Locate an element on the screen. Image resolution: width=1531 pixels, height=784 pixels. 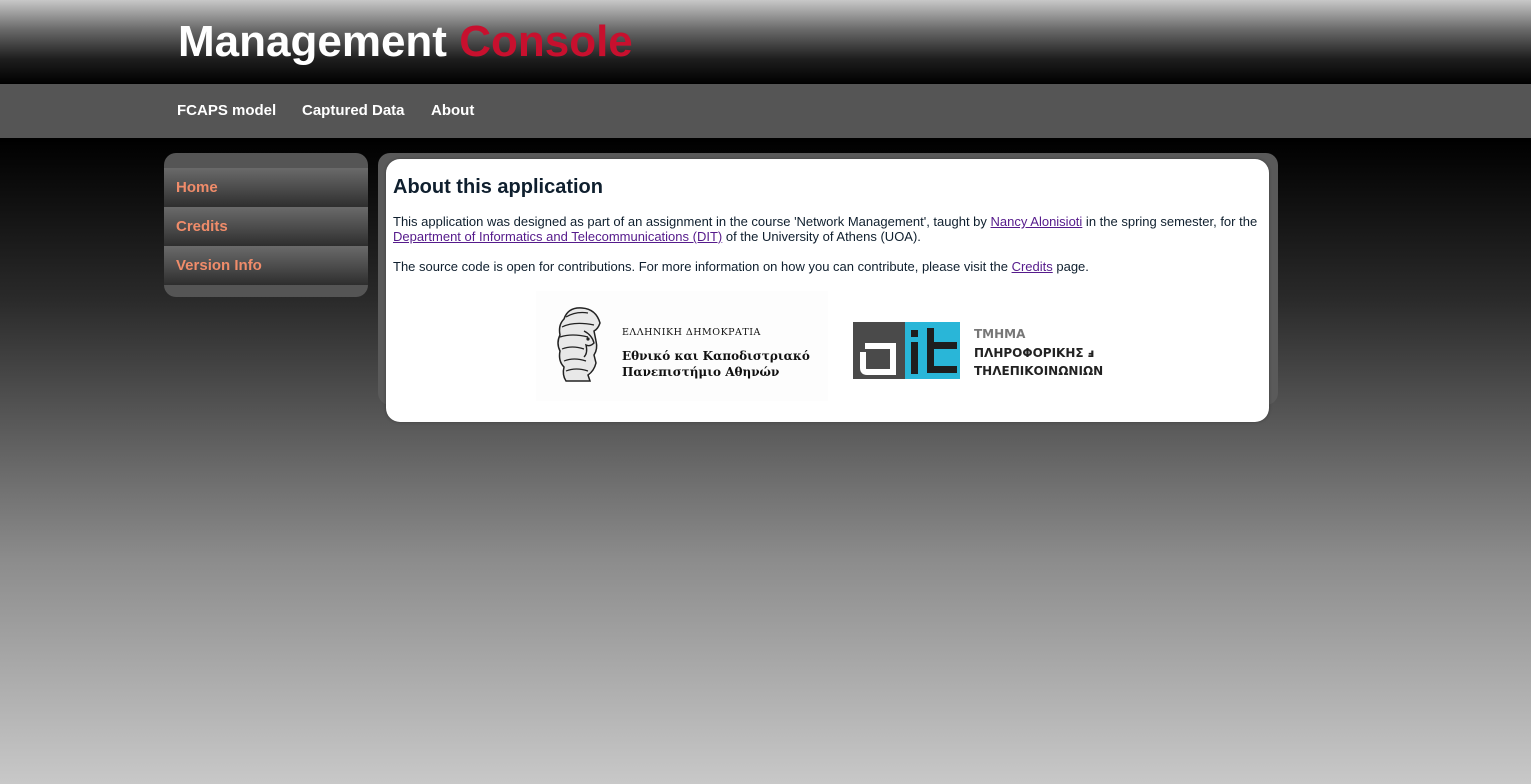
sidebar-item-home: Home is located at coordinates (266, 187).